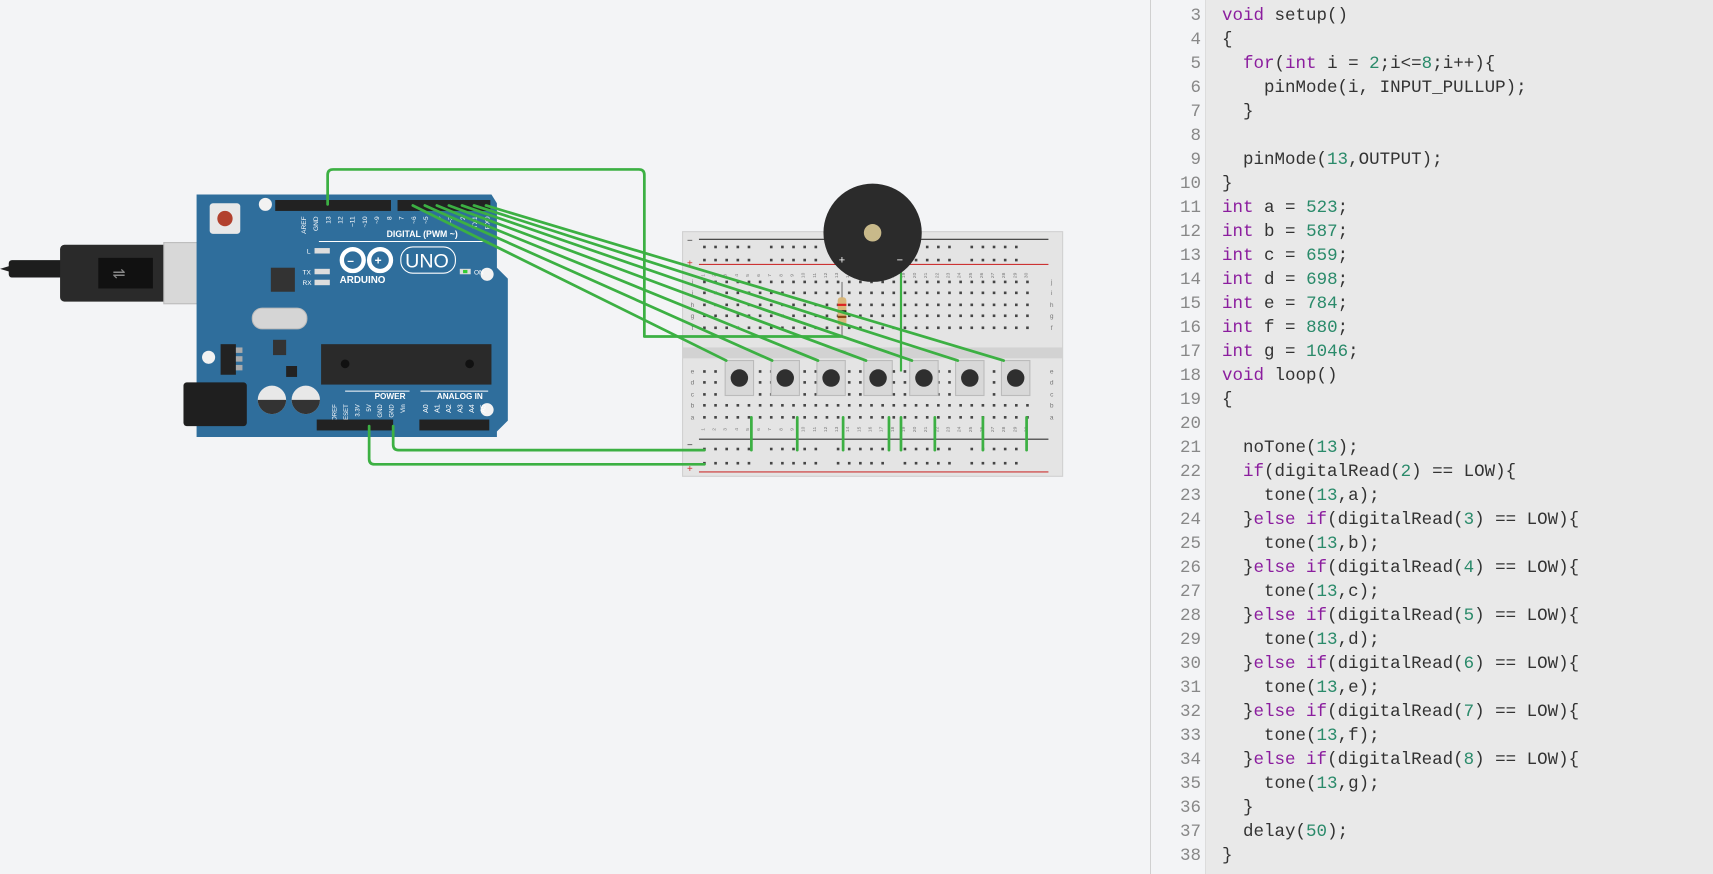 The image size is (1713, 874). Describe the element at coordinates (215, 404) in the screenshot. I see `dc-jack` at that location.